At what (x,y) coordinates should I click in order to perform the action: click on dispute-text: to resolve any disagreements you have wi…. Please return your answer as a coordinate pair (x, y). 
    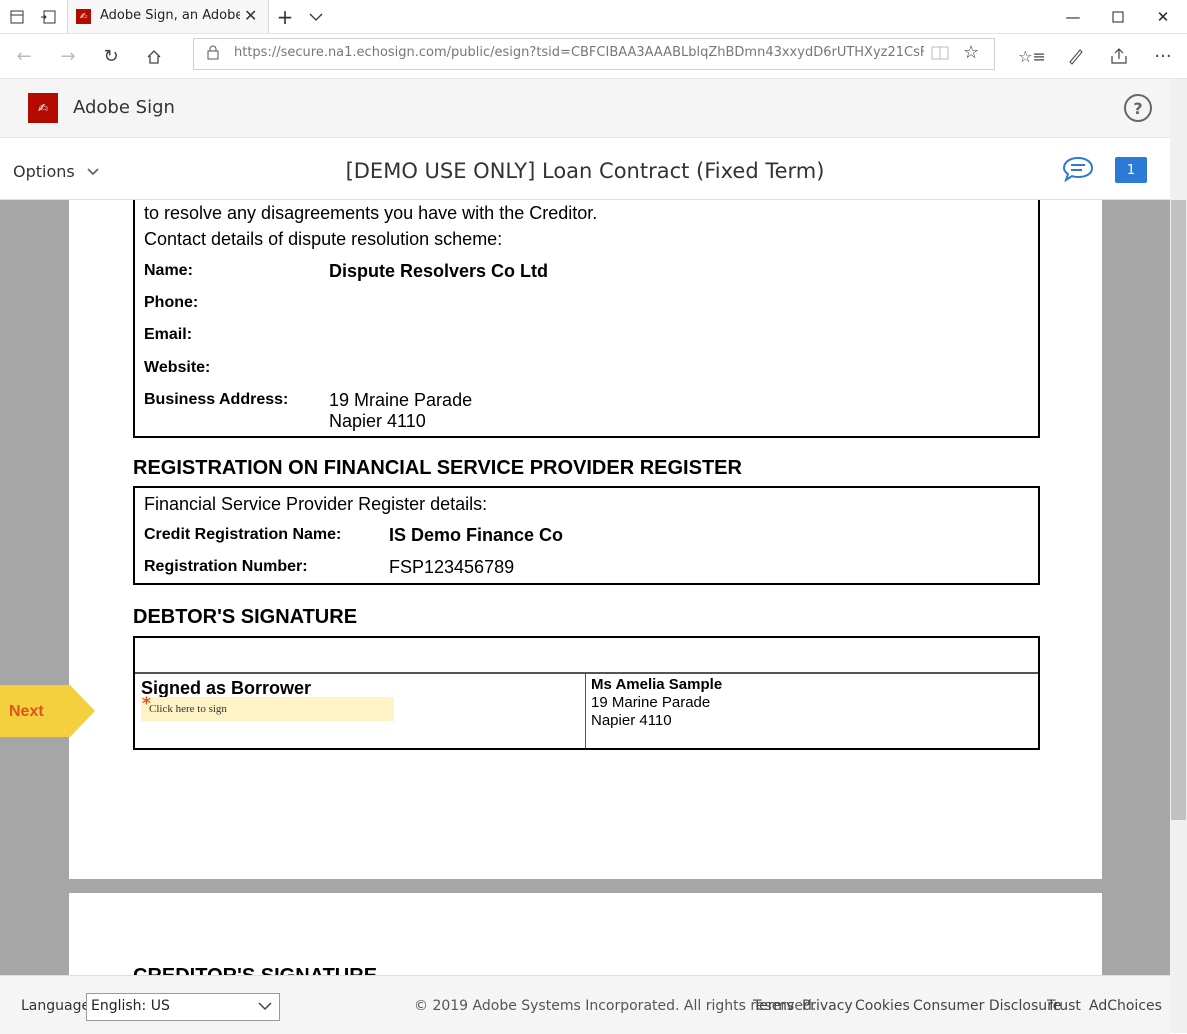
    Looking at the image, I should click on (371, 213).